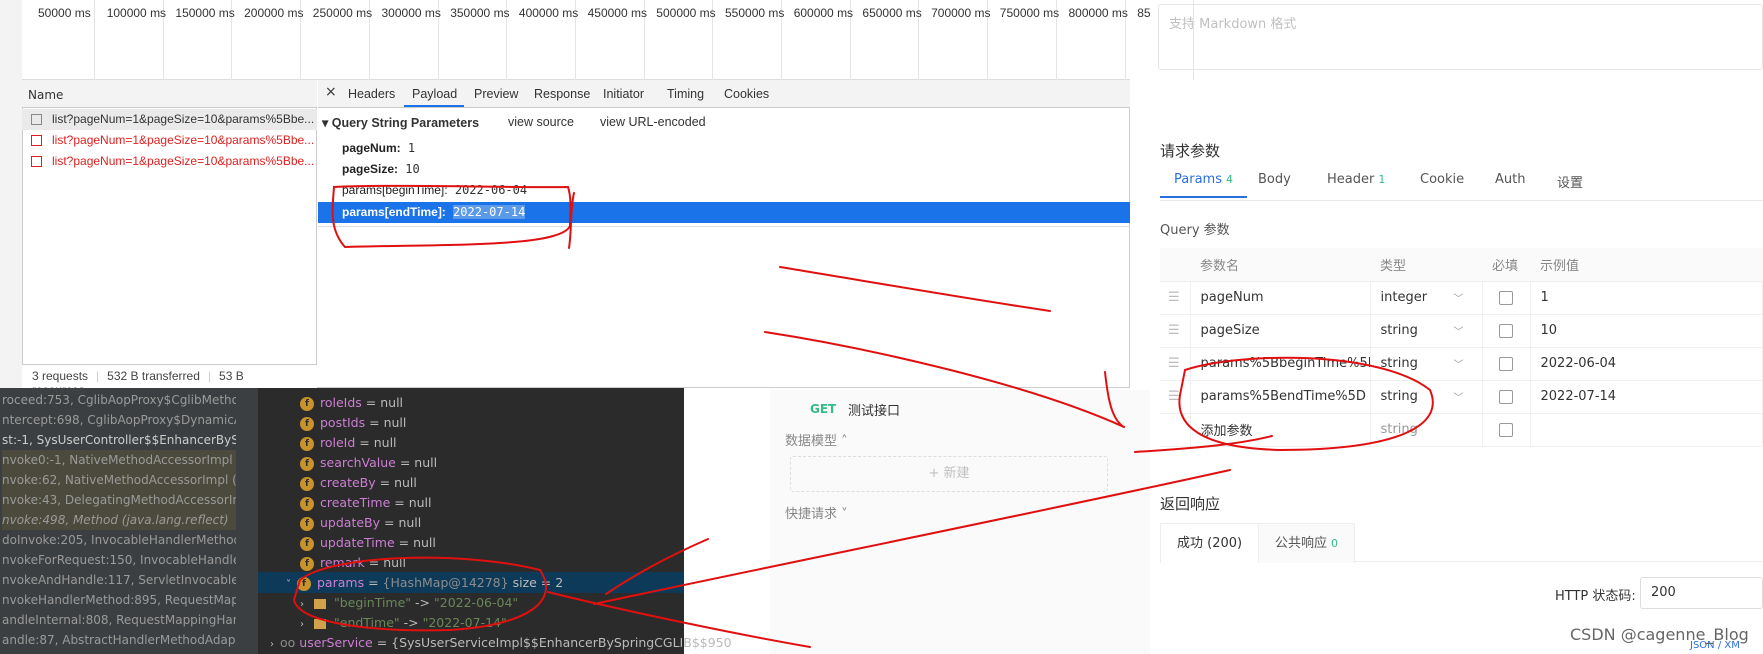 This screenshot has height=654, width=1763. Describe the element at coordinates (1280, 430) in the screenshot. I see `add-param-input: 添加参数` at that location.